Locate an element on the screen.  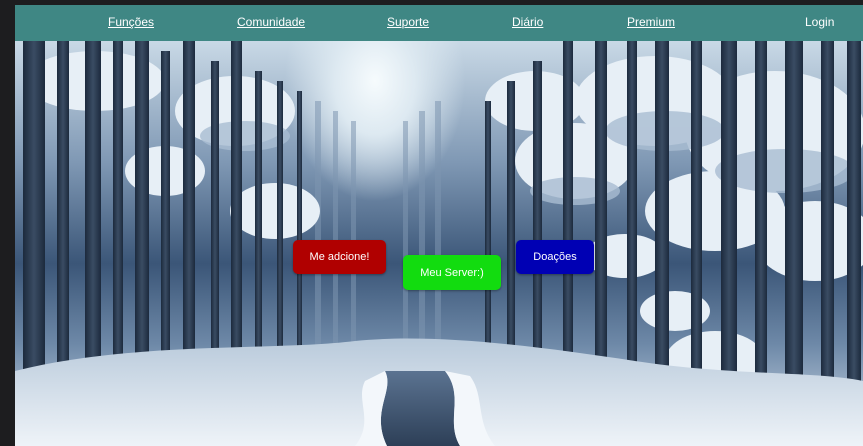
nav-link-comunidade: Comunidade is located at coordinates (271, 22).